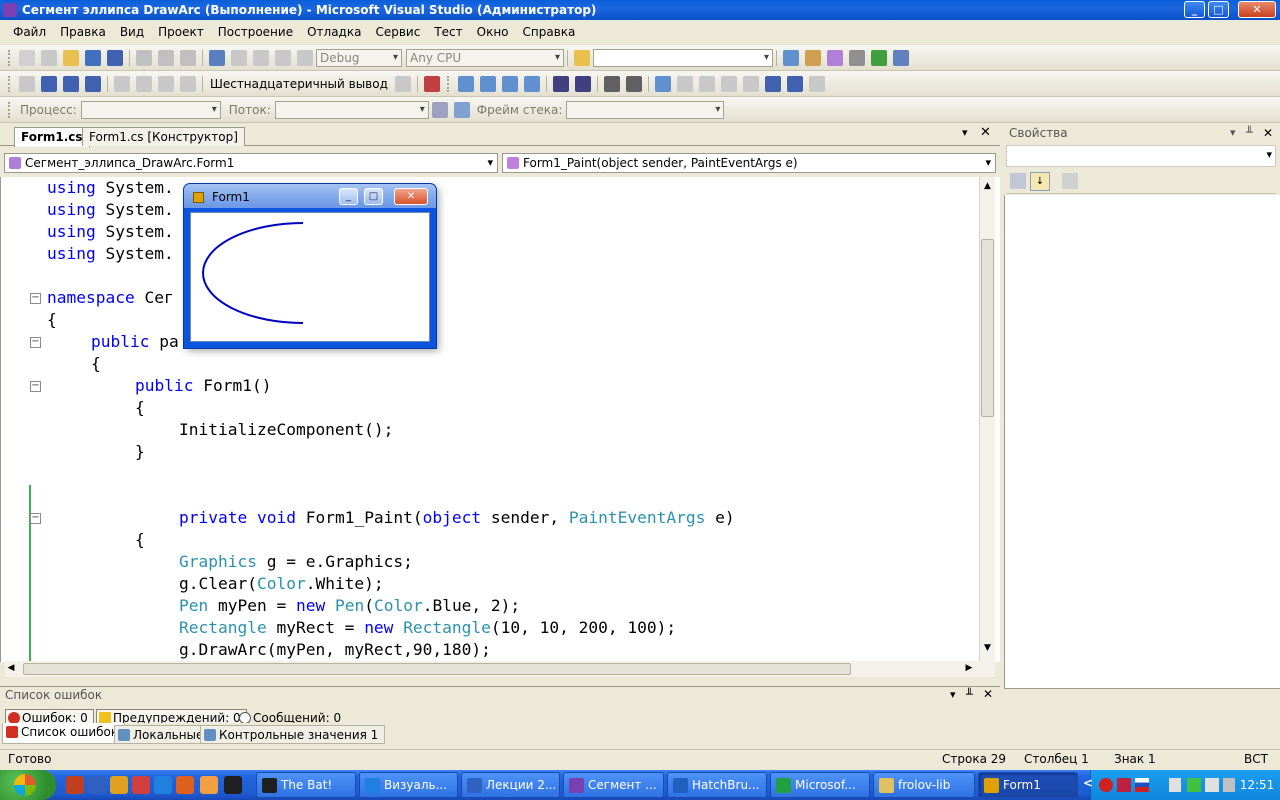  What do you see at coordinates (835, 57) in the screenshot?
I see `object-browser-icon` at bounding box center [835, 57].